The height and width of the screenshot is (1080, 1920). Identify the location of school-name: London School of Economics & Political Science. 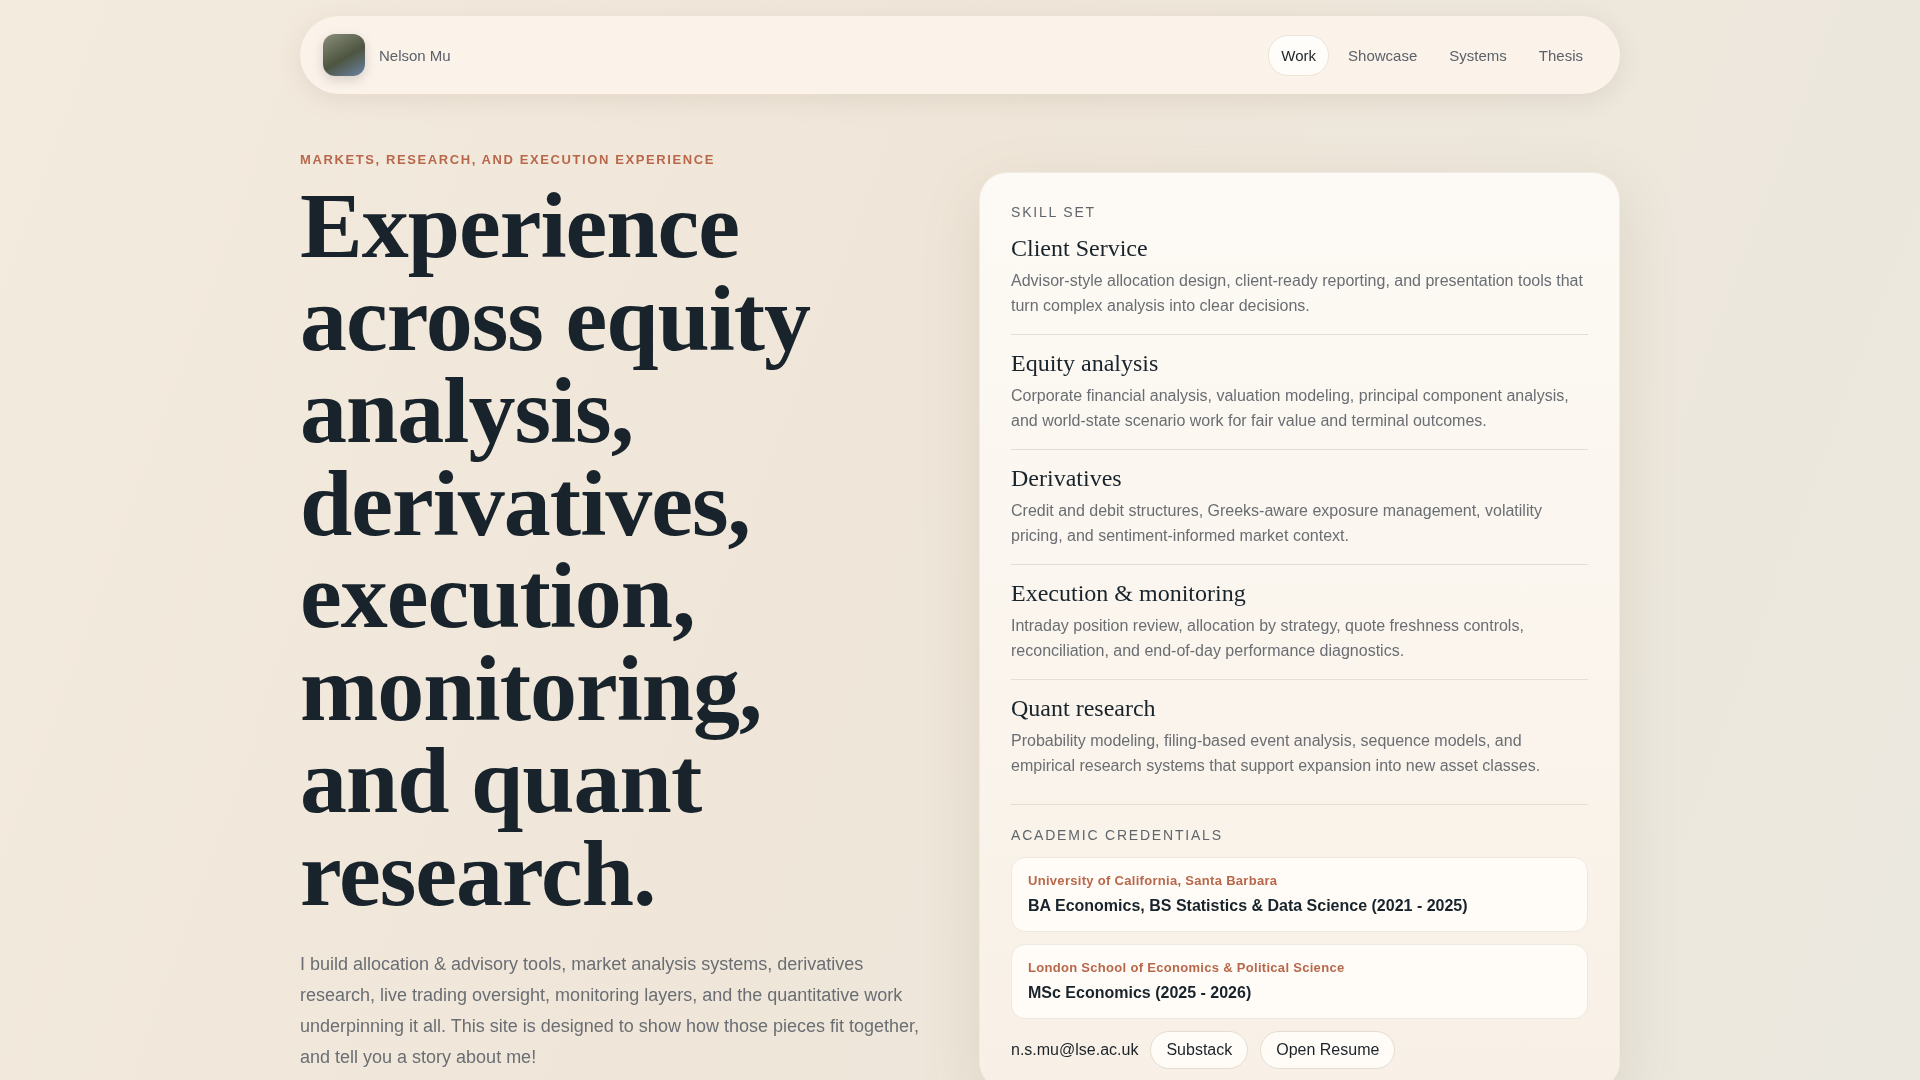
(1187, 967).